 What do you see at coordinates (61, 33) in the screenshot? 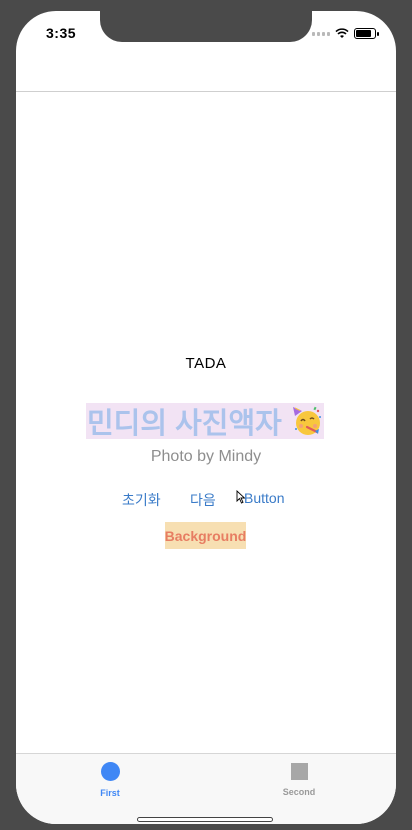
I see `status-time: 3:35` at bounding box center [61, 33].